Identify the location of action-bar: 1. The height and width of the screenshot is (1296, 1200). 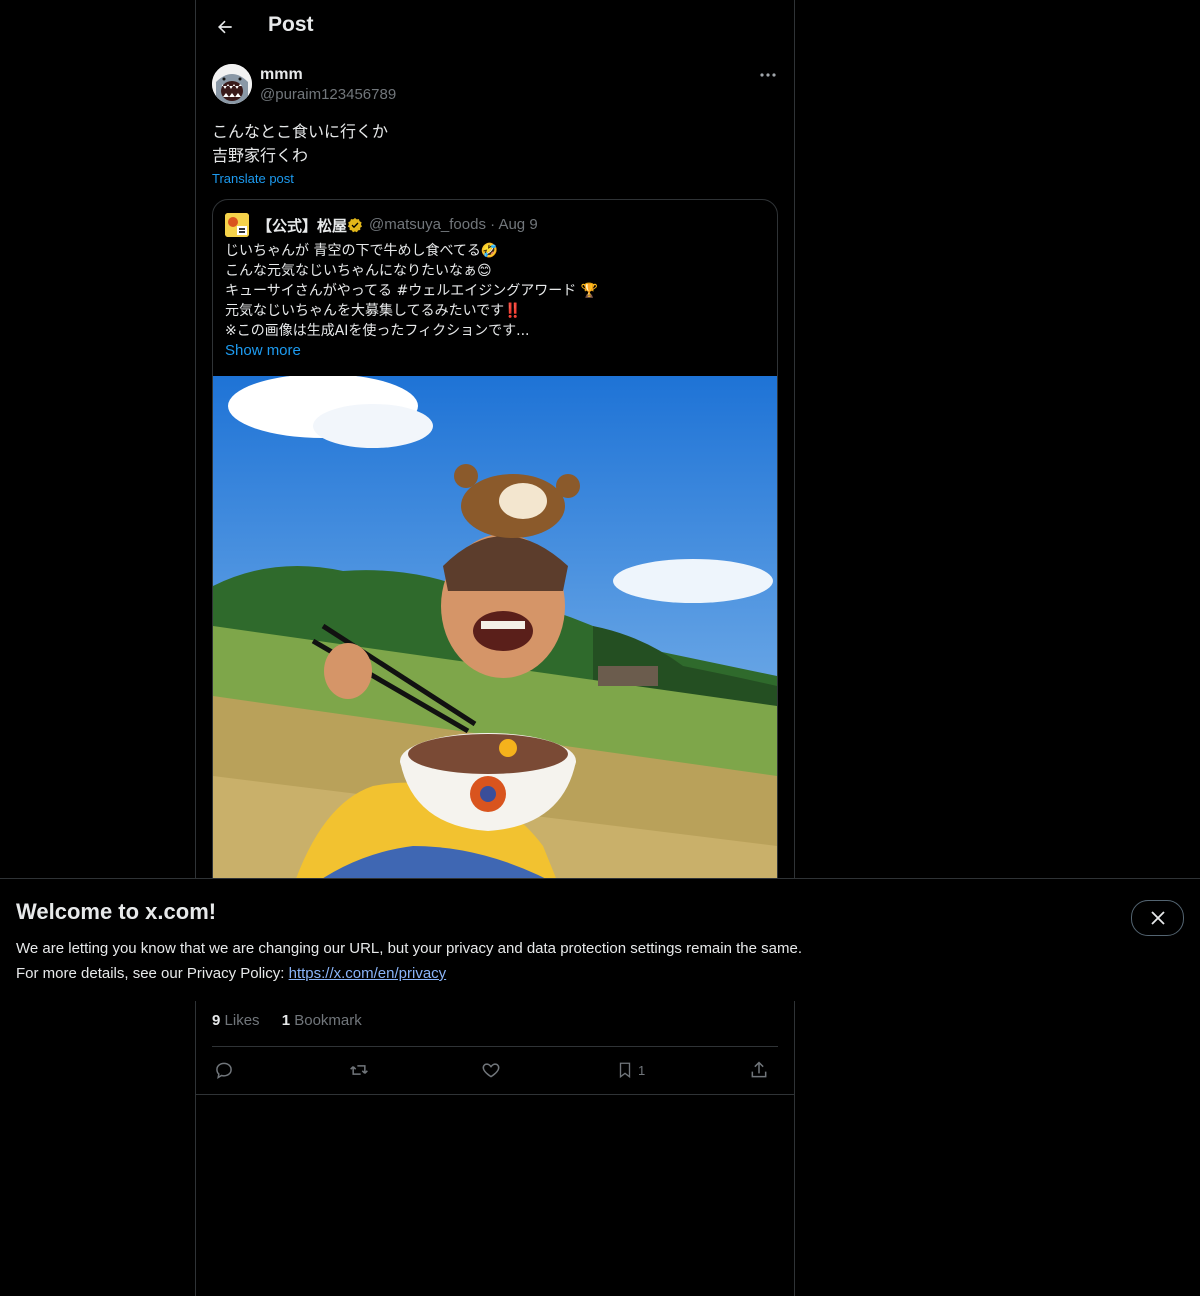
(495, 1071).